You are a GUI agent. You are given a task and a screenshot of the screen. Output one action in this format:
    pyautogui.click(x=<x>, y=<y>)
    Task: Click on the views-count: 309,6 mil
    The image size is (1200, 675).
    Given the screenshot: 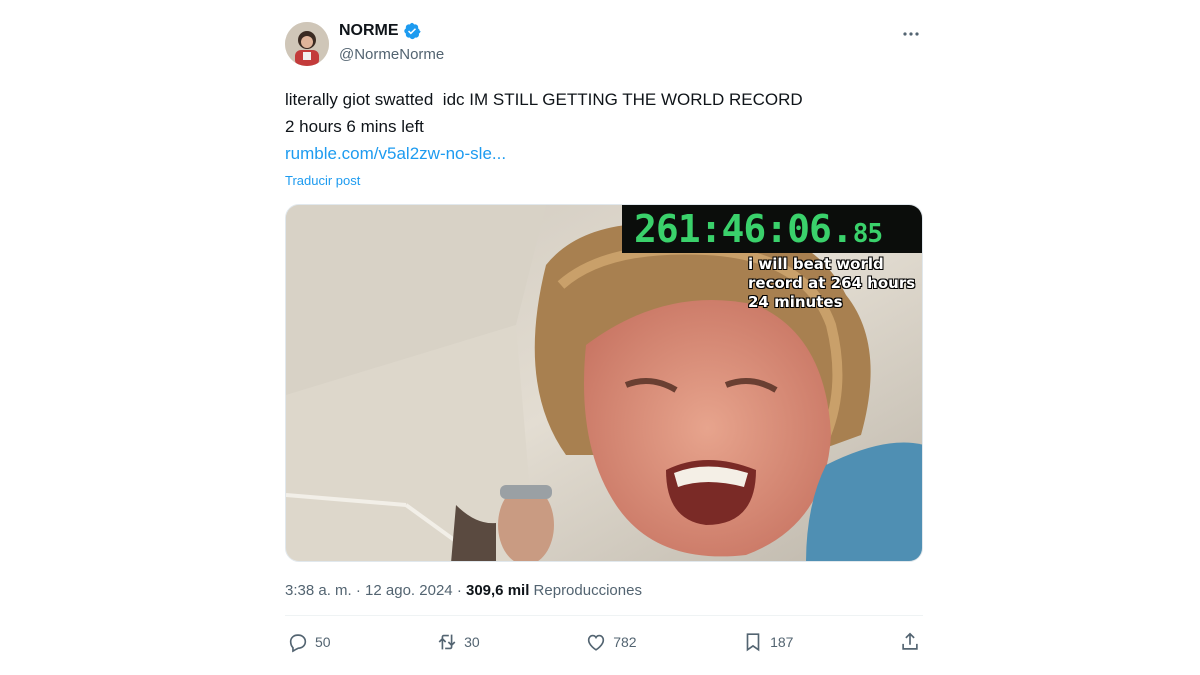 What is the action you would take?
    pyautogui.click(x=497, y=590)
    